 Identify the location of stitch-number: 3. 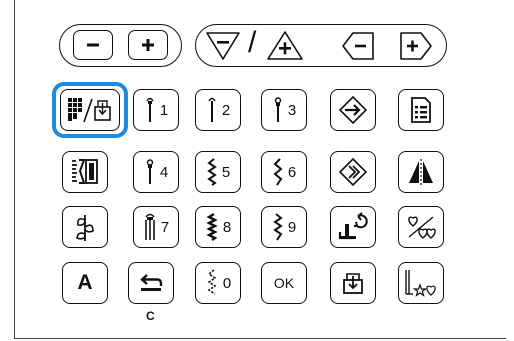
(292, 110).